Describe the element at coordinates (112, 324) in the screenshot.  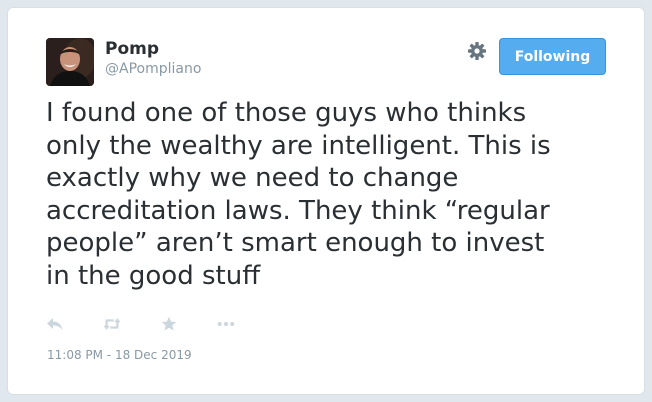
I see `retweet-icon` at that location.